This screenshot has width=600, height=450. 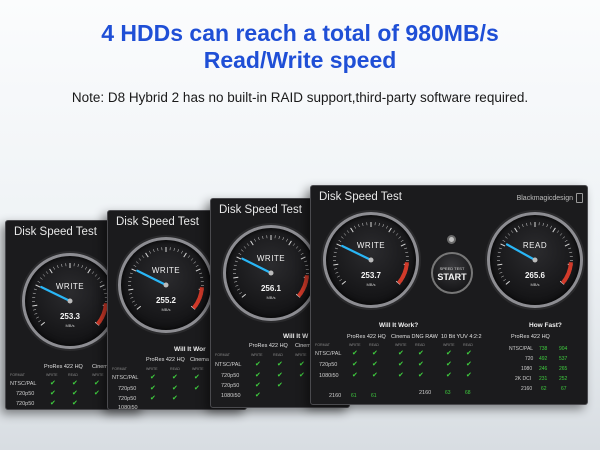 I want to click on how-fast-read: 252, so click(x=563, y=379).